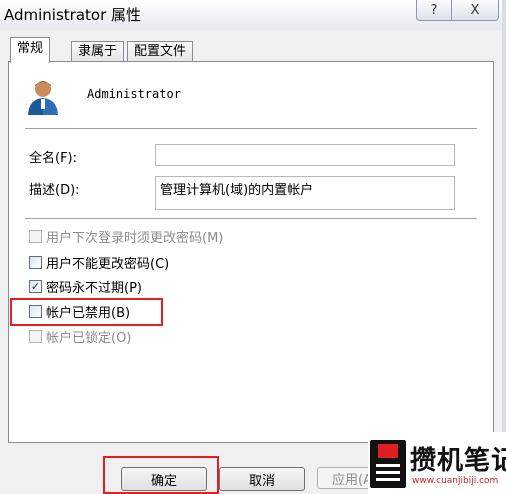 Image resolution: width=506 pixels, height=494 pixels. I want to click on cancel-button: 取消, so click(262, 479).